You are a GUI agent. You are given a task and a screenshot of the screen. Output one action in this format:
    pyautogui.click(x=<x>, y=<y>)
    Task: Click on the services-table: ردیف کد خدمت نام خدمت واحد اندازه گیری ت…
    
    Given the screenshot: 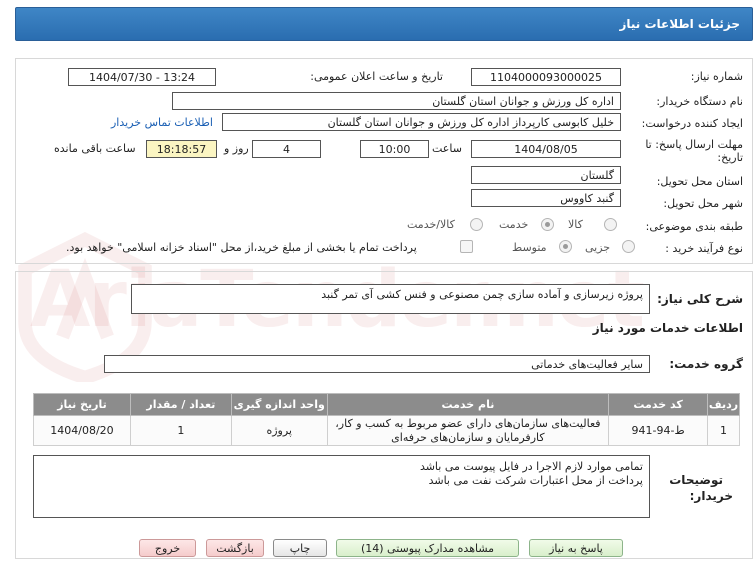 What is the action you would take?
    pyautogui.click(x=386, y=419)
    